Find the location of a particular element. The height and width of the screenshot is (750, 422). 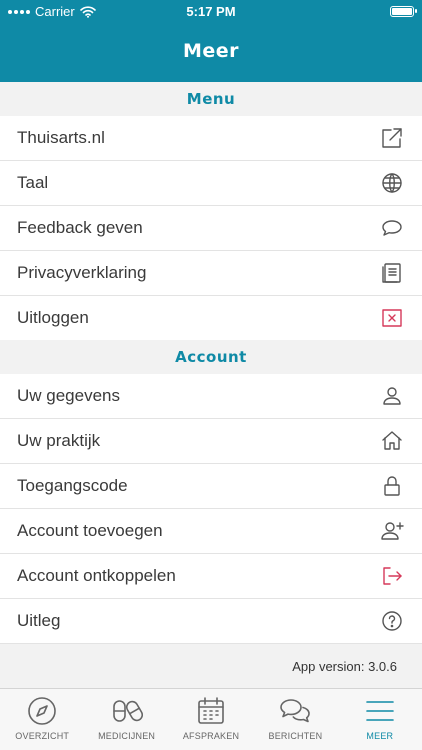

app-header: Carrier 5:17 PM Meer is located at coordinates (211, 41).